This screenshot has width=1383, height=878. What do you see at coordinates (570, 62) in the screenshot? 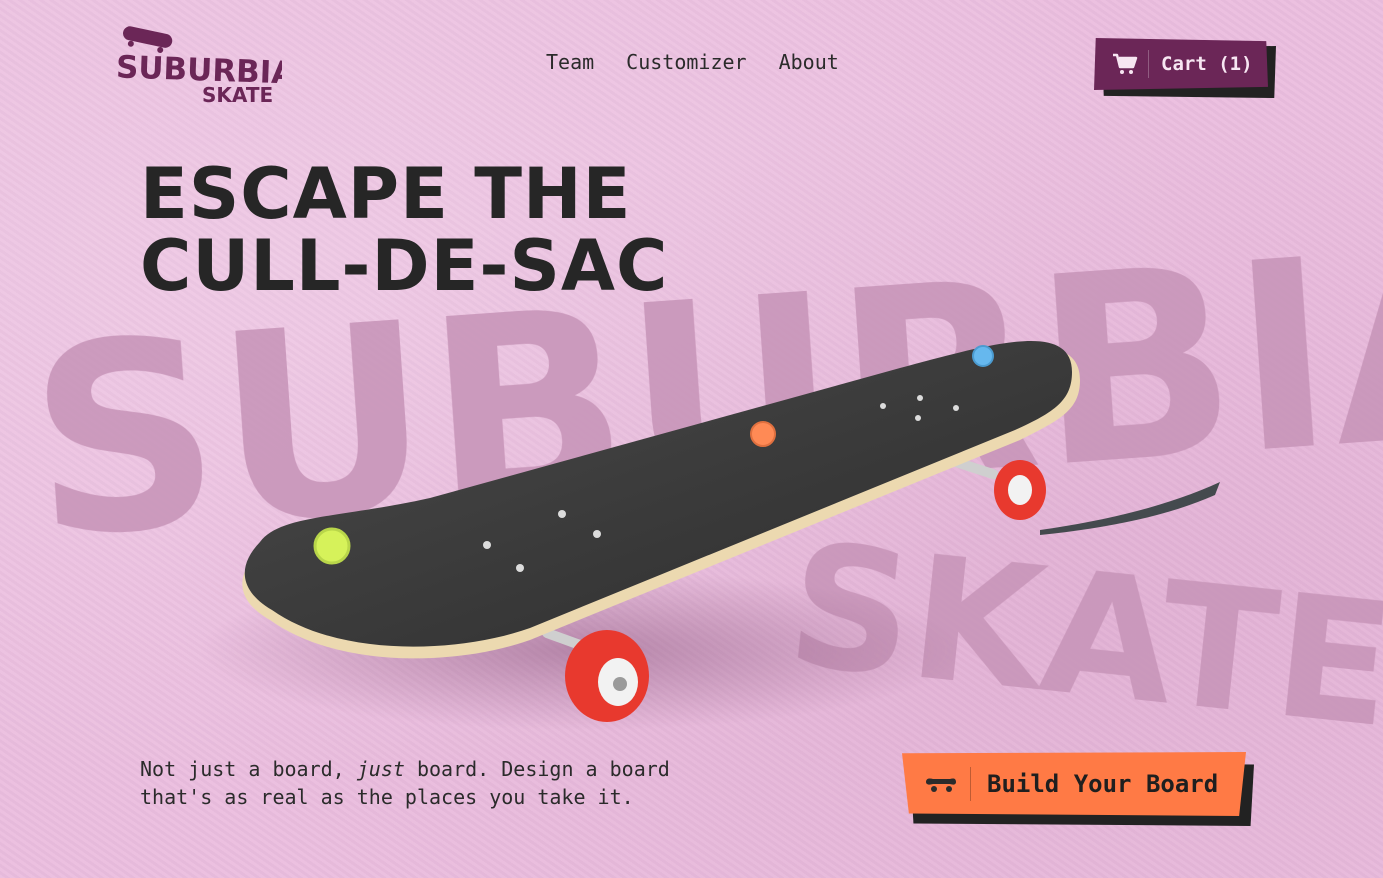
I see `nav-item-team: Team` at bounding box center [570, 62].